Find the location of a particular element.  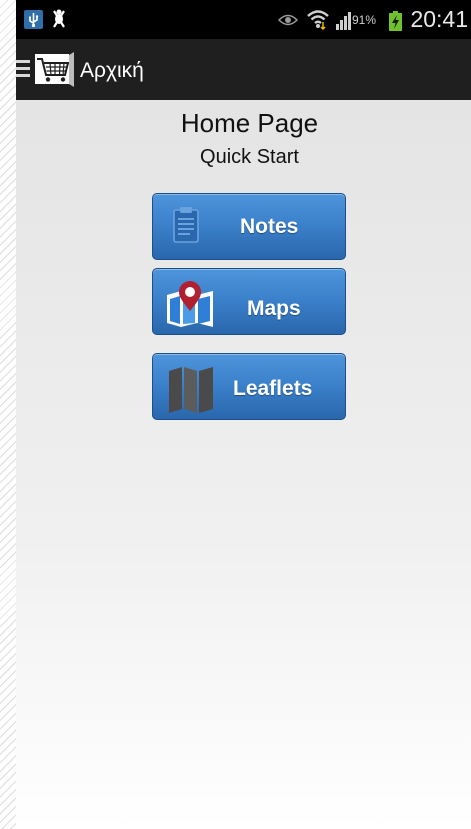

leaflets-button: Leaflets is located at coordinates (249, 386).